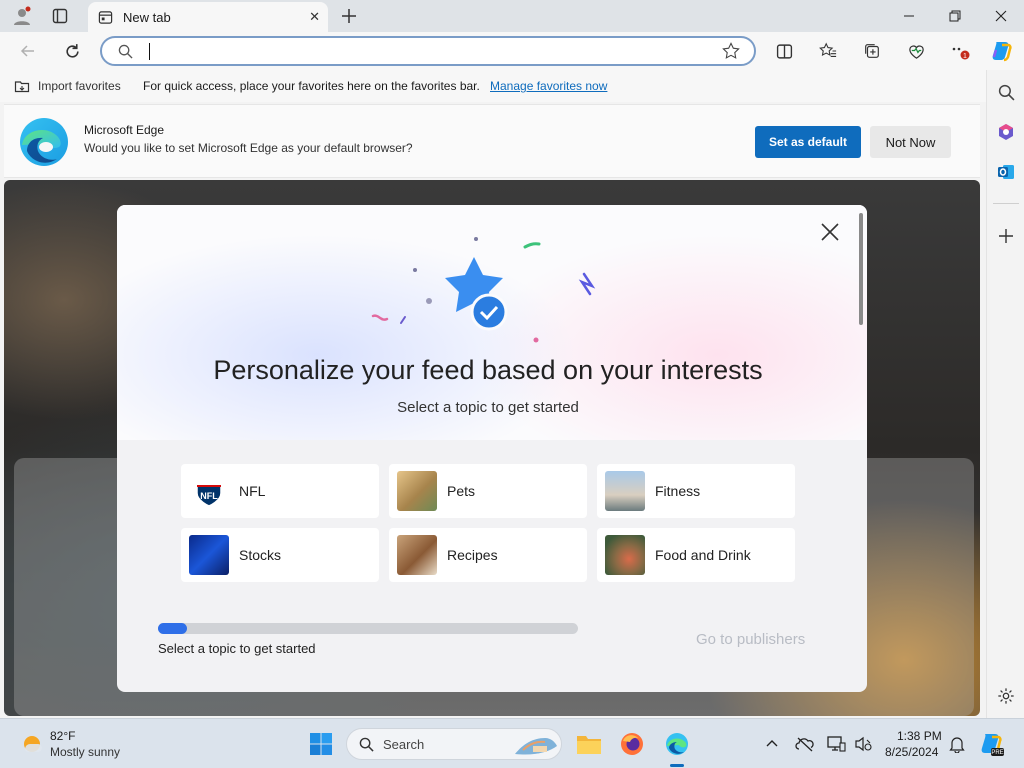  Describe the element at coordinates (105, 17) in the screenshot. I see `new-tab-page-icon` at that location.